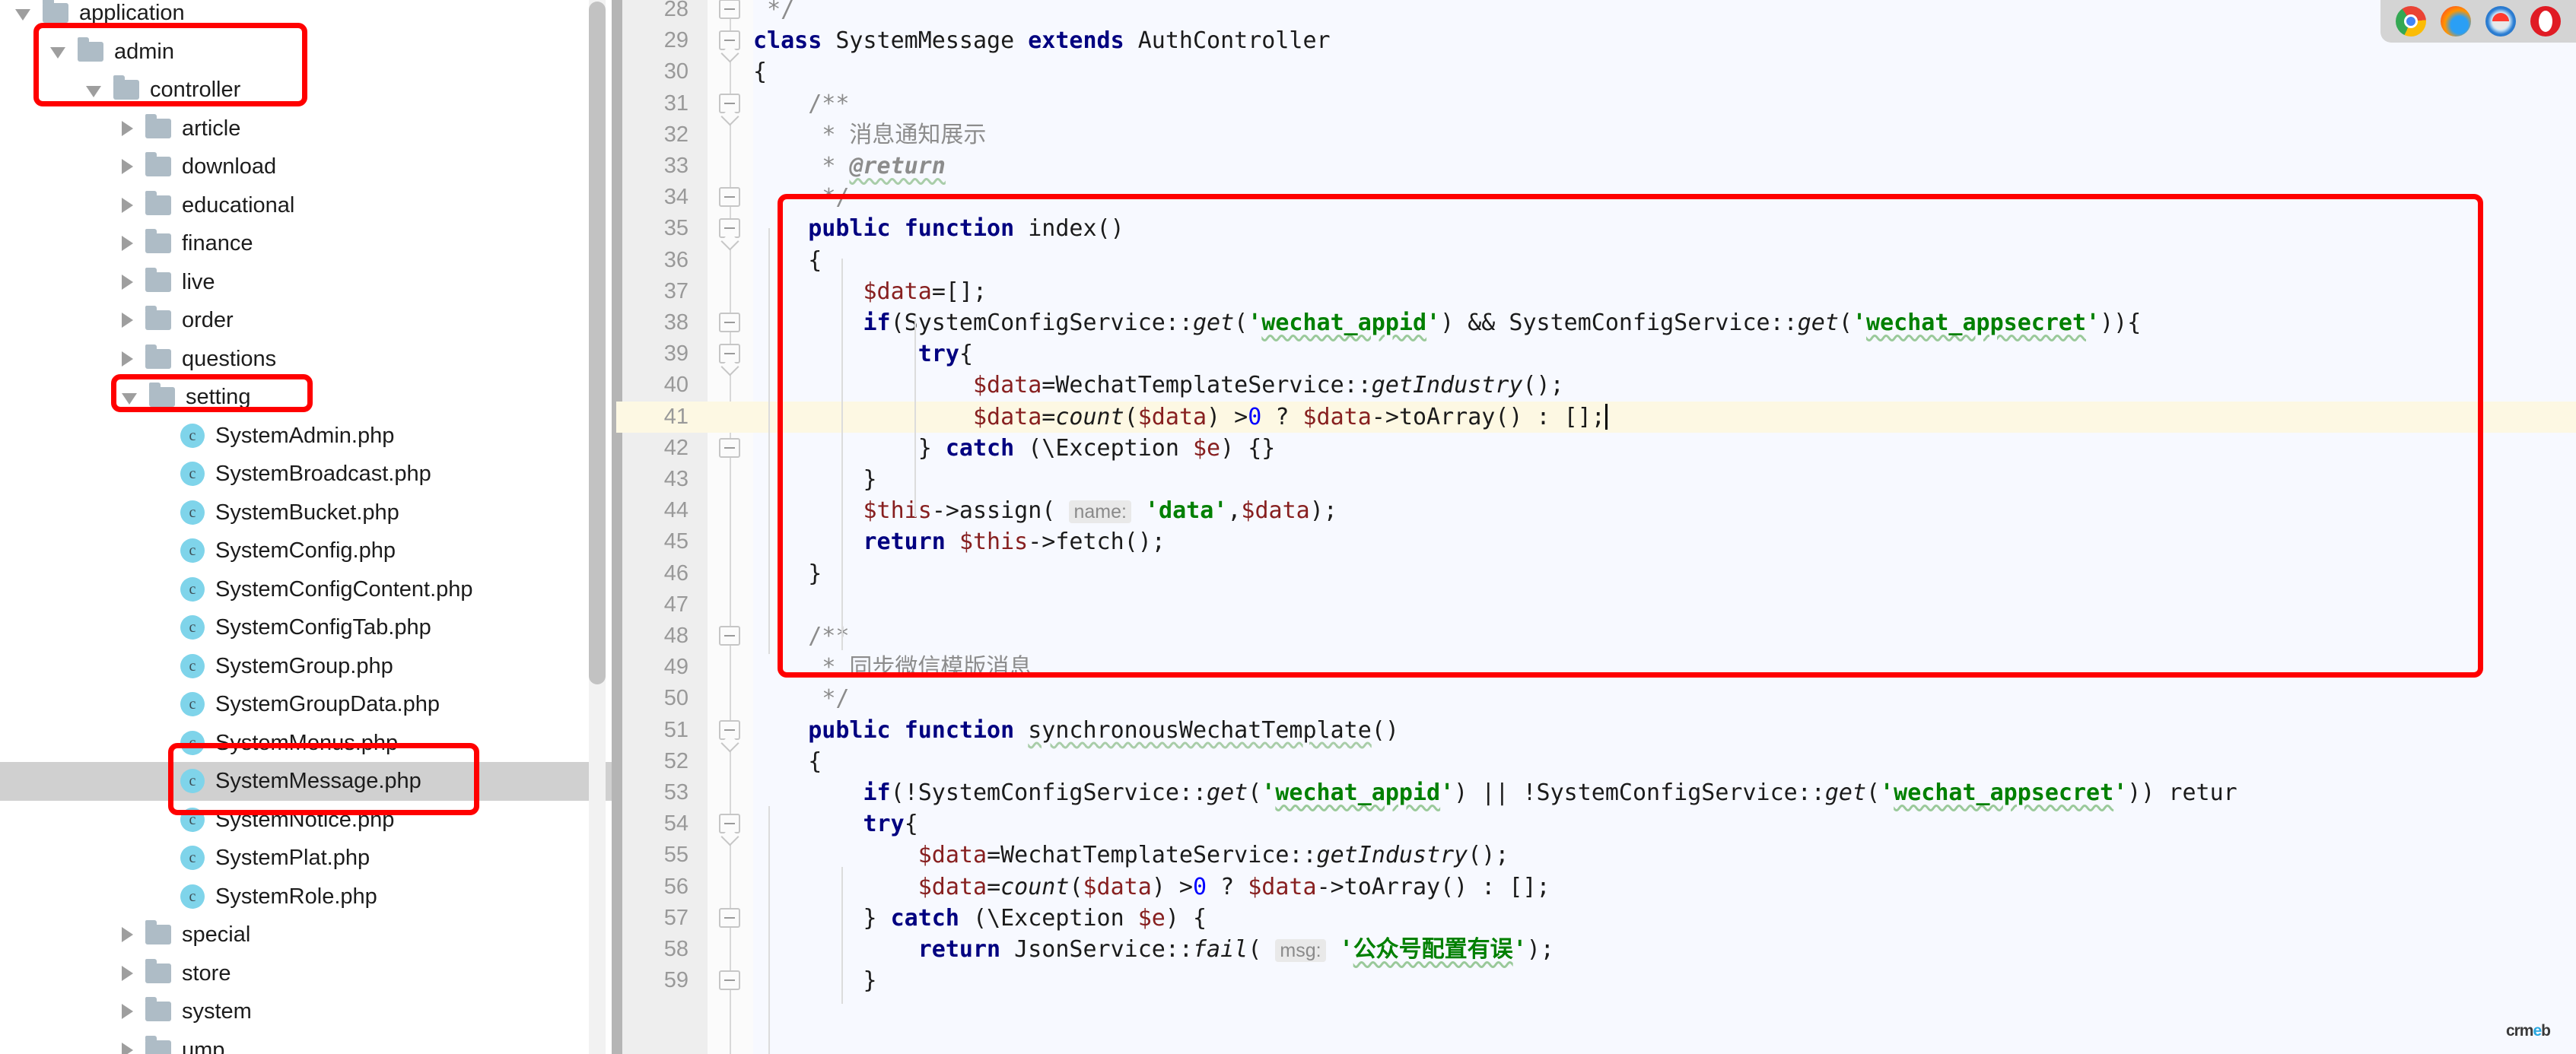 The width and height of the screenshot is (2576, 1054). Describe the element at coordinates (1596, 605) in the screenshot. I see `code-line: 47` at that location.